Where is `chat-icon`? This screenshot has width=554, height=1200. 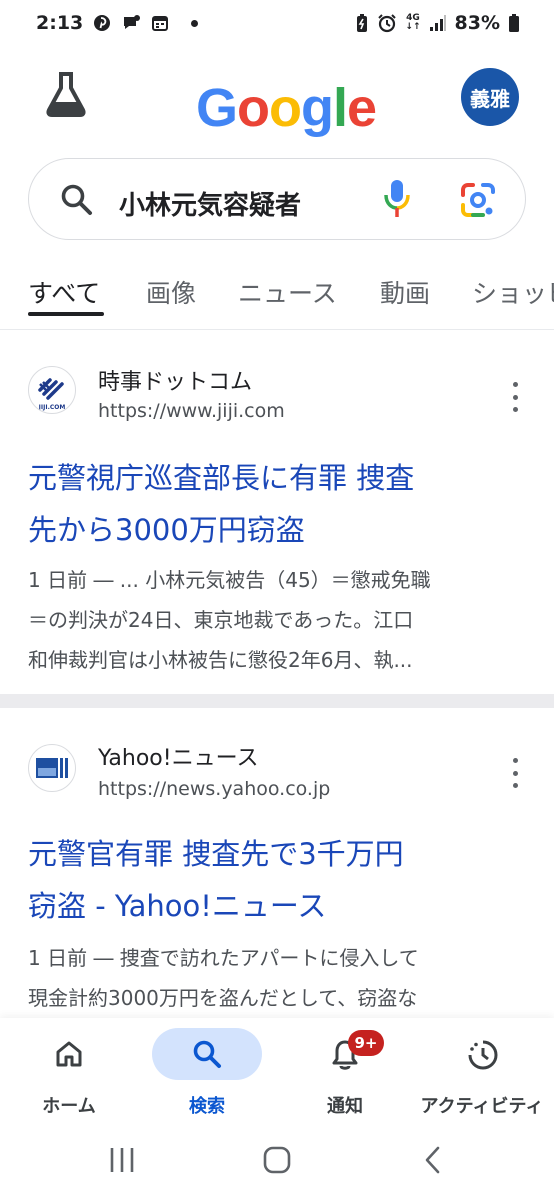
chat-icon is located at coordinates (131, 23).